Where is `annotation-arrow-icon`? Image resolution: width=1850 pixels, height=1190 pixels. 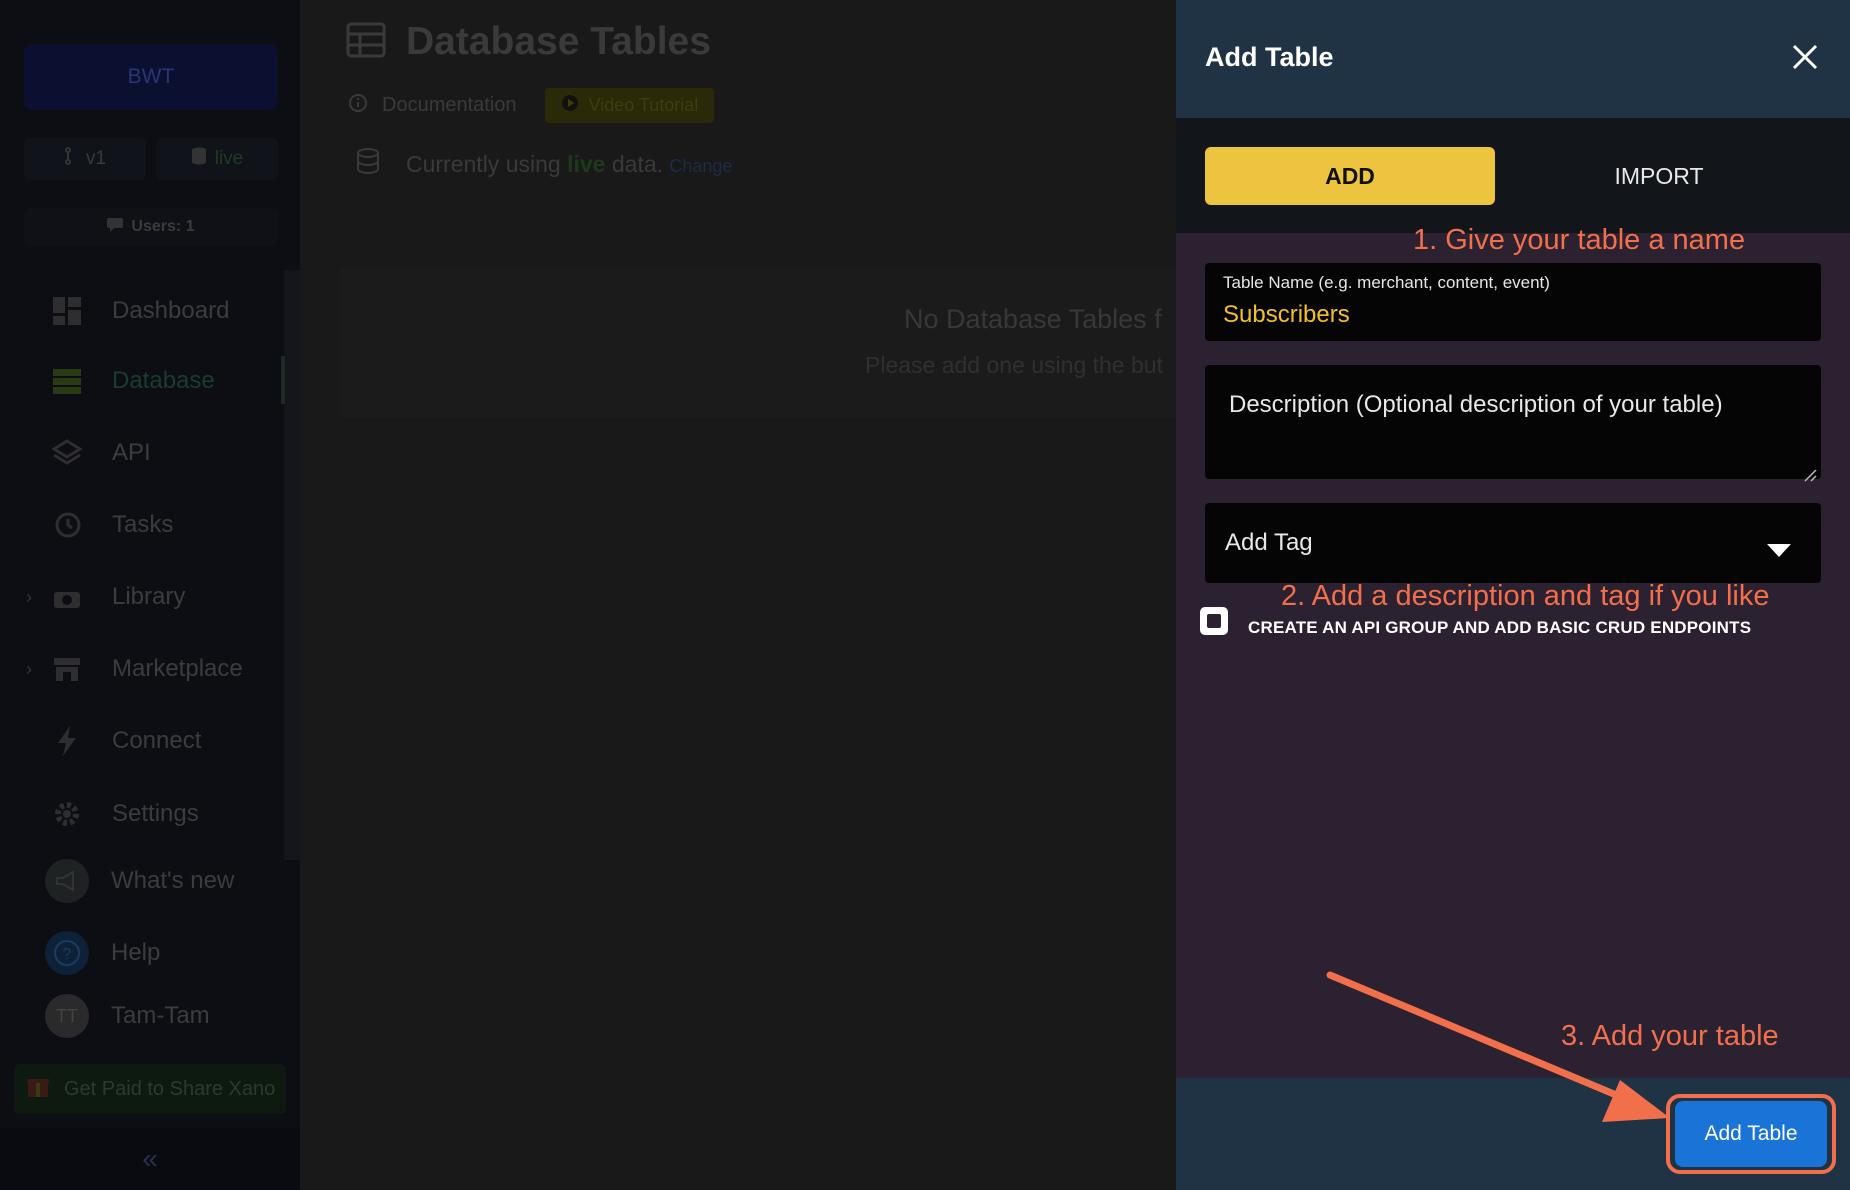
annotation-arrow-icon is located at coordinates (1498, 1046).